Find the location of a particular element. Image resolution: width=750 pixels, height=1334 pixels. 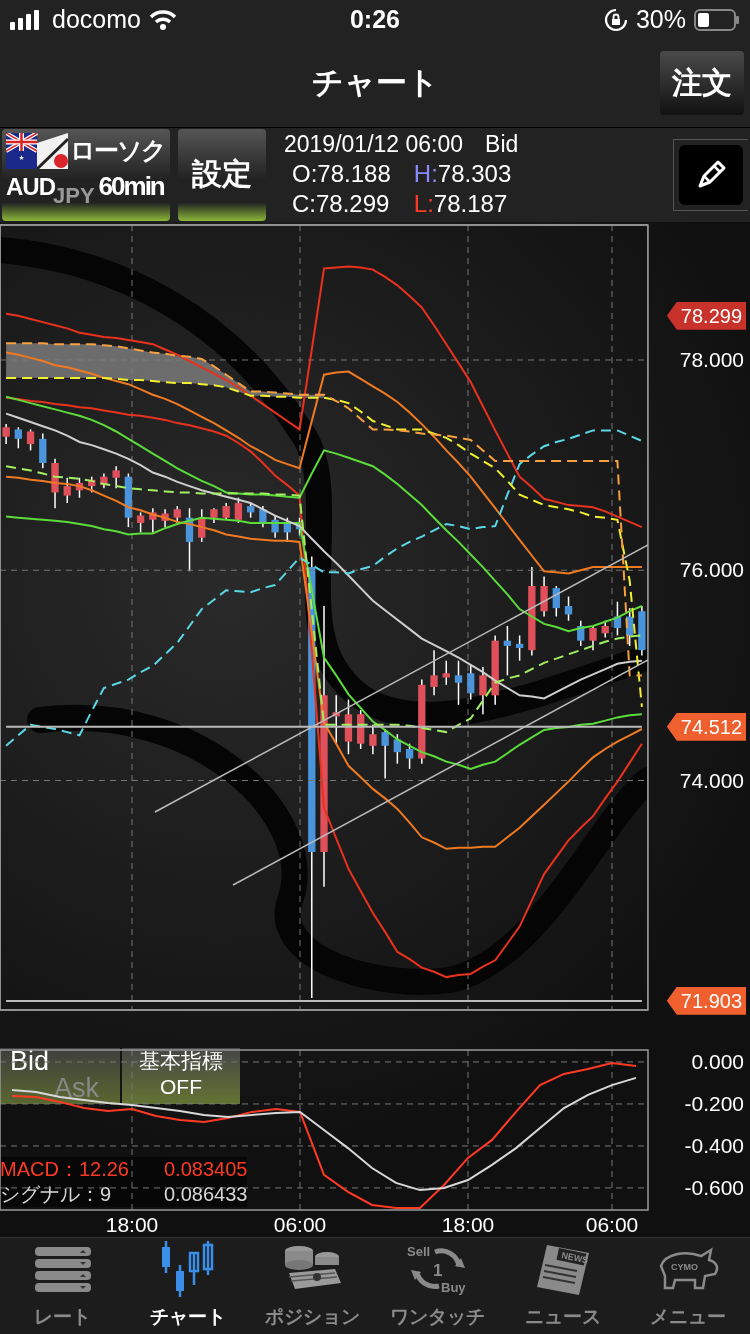

axis-label: 78.000 is located at coordinates (711, 359).